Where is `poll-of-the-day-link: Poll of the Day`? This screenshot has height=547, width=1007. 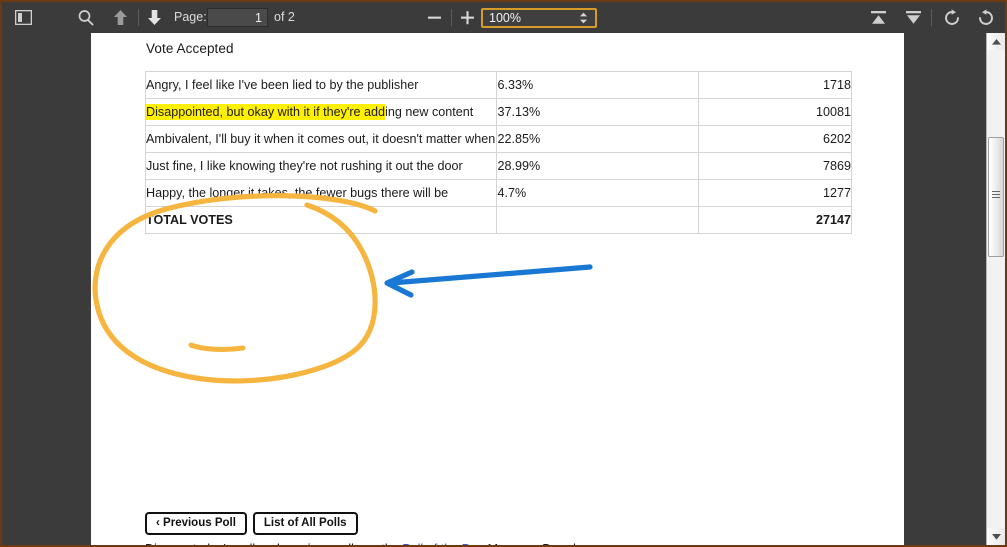 poll-of-the-day-link: Poll of the Day is located at coordinates (443, 543).